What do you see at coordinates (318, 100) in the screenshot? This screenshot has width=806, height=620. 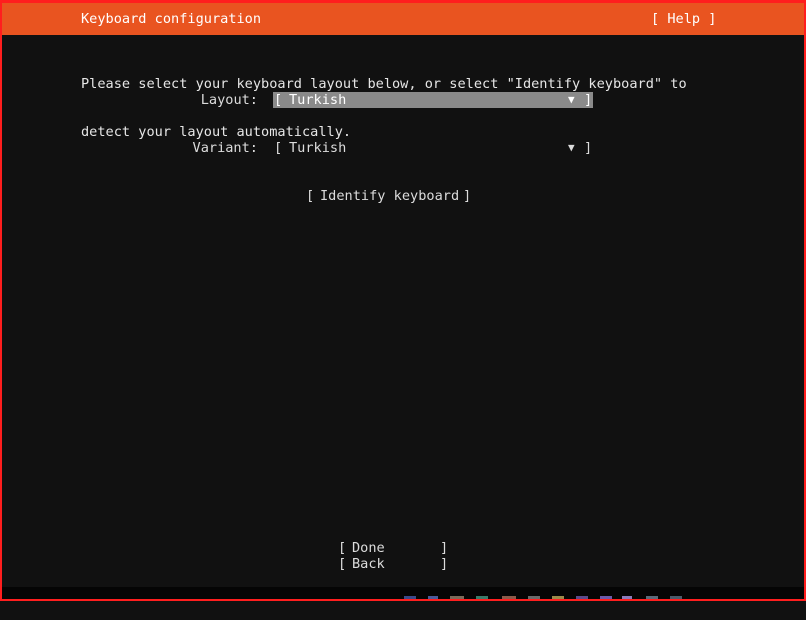 I see `layout-select-value: Turkish` at bounding box center [318, 100].